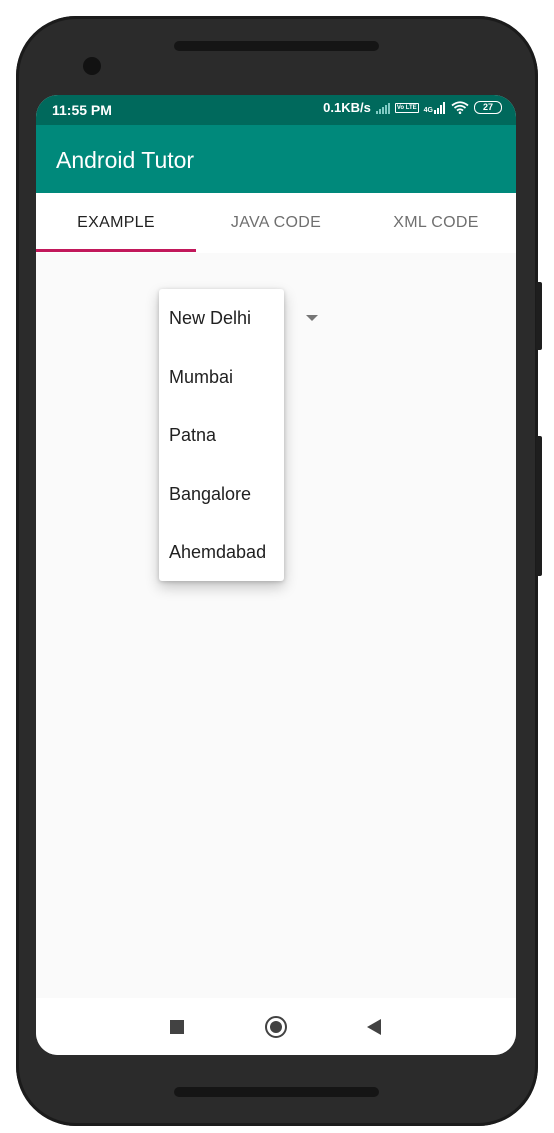  I want to click on app-title: Android Tutor, so click(125, 160).